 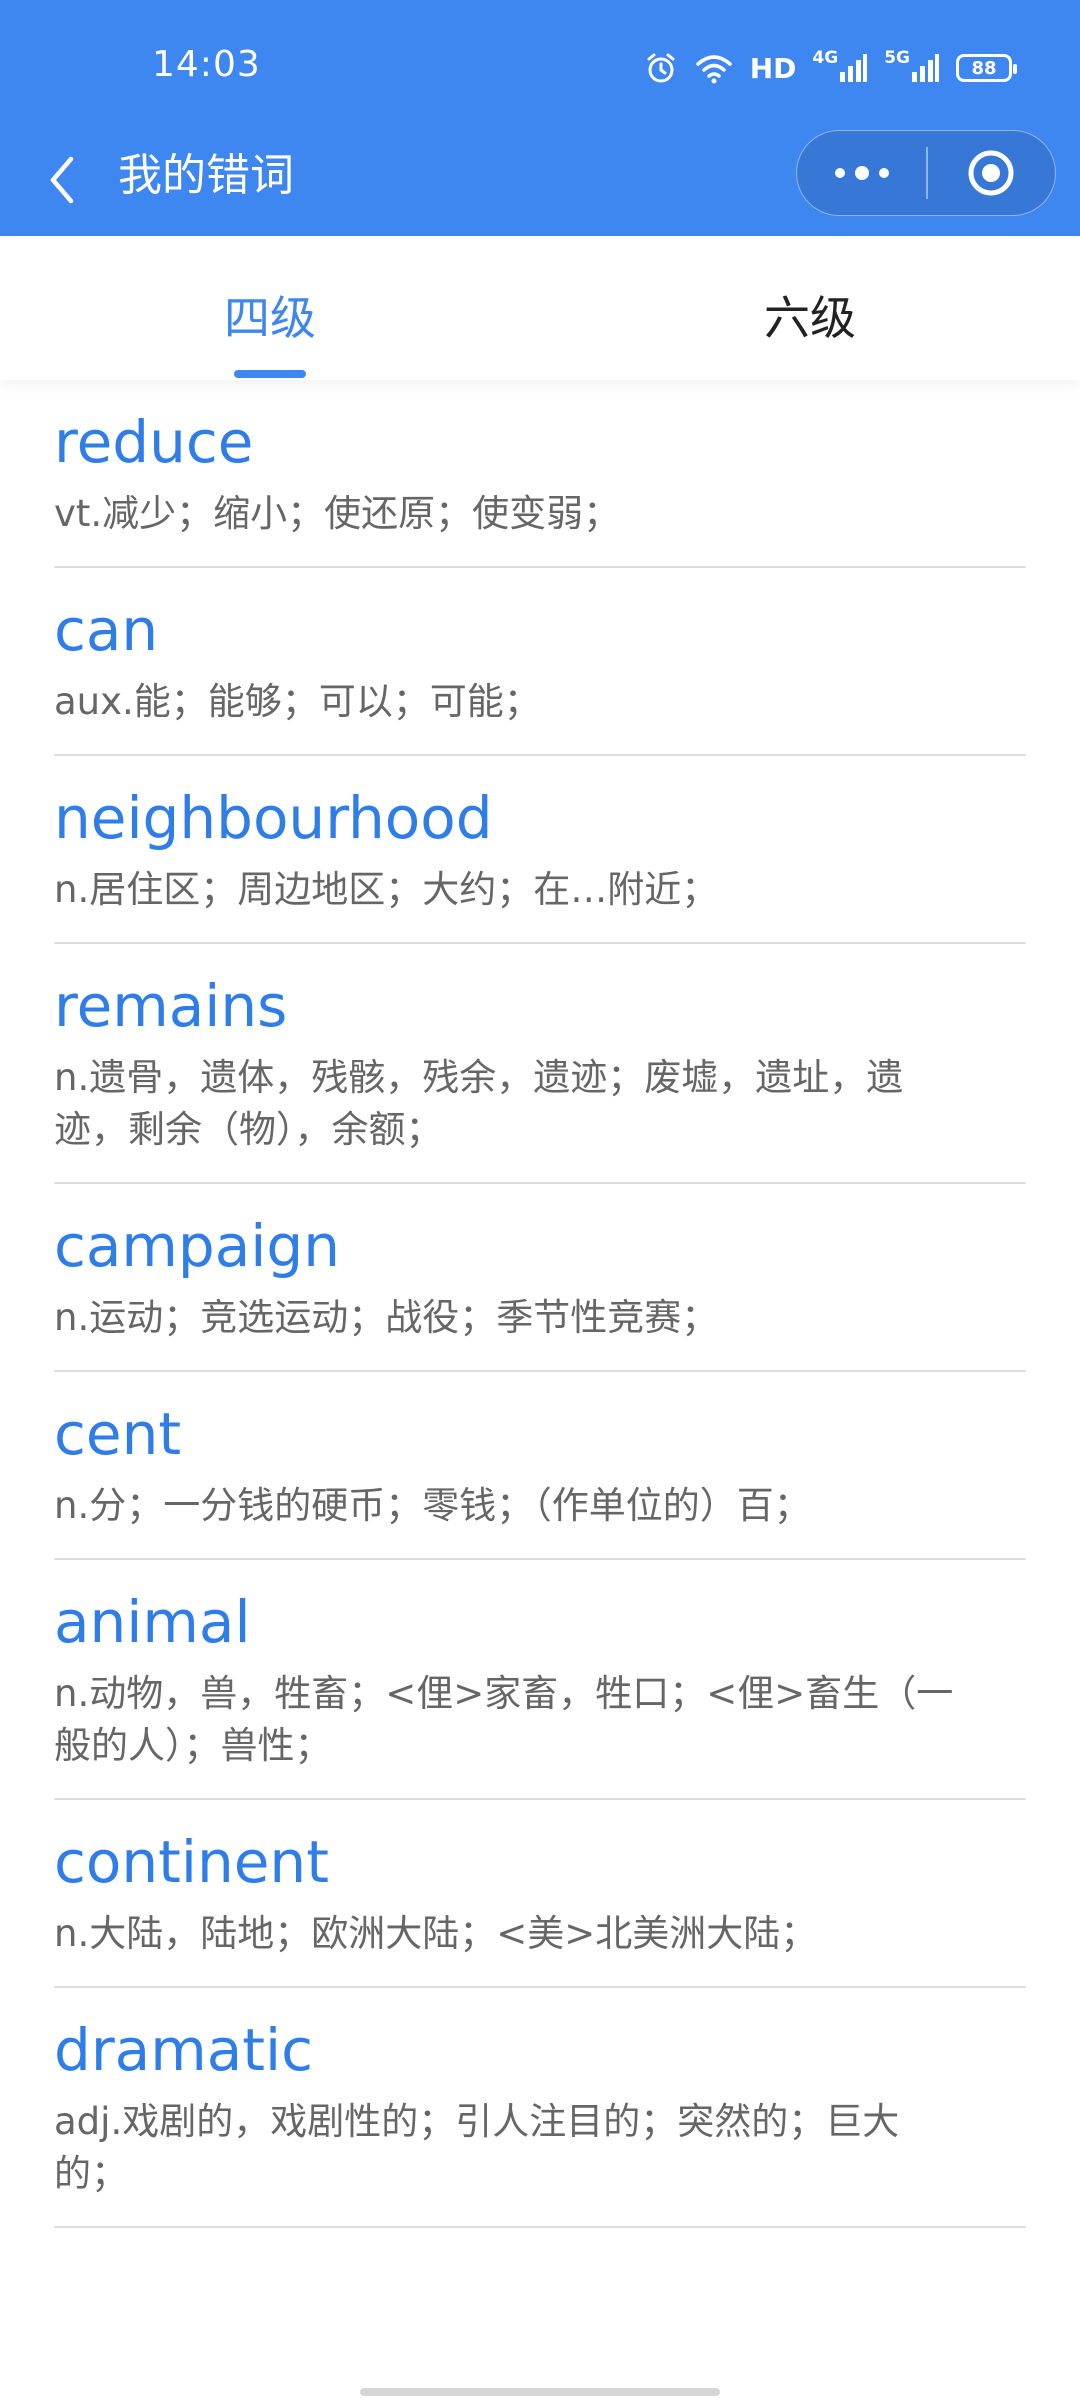 What do you see at coordinates (540, 1466) in the screenshot?
I see `list-item: cent n.分；一分钱的硬币；零钱；（作单位的）百；` at bounding box center [540, 1466].